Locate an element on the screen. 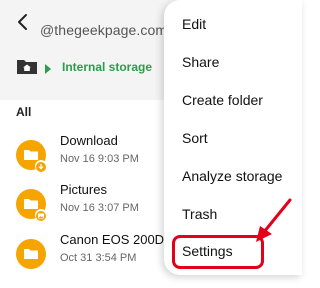  file-item-canon-eos-200d: Canon EOS 200D Oct 31 3:54 PM is located at coordinates (85, 260).